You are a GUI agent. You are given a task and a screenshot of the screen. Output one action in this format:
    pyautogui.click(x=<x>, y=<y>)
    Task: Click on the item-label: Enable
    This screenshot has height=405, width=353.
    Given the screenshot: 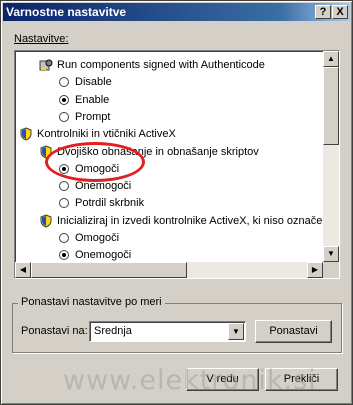 What is the action you would take?
    pyautogui.click(x=92, y=99)
    